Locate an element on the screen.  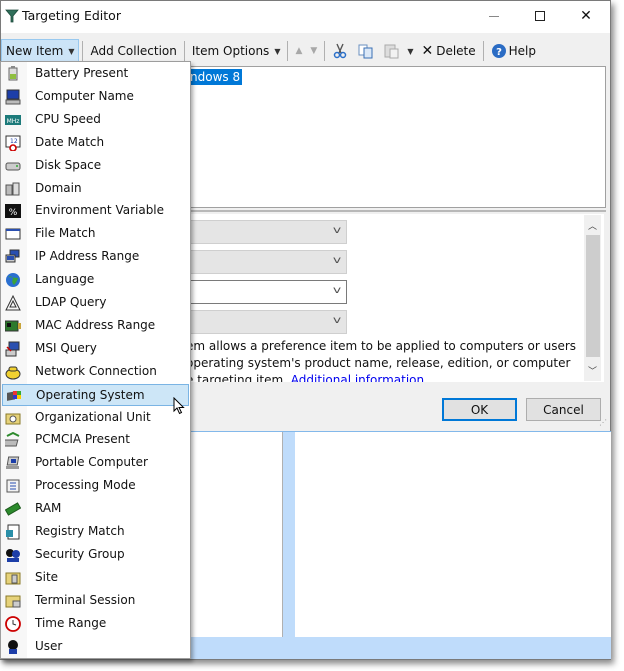
menu-item-domain: Domain is located at coordinates (95, 189).